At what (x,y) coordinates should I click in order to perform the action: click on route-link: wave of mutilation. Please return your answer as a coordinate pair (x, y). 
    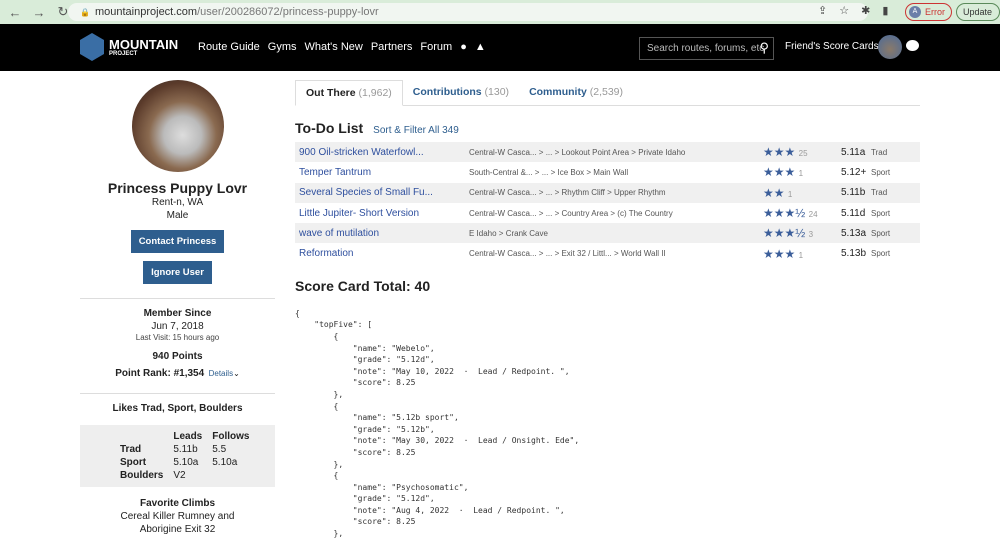
    Looking at the image, I should click on (382, 233).